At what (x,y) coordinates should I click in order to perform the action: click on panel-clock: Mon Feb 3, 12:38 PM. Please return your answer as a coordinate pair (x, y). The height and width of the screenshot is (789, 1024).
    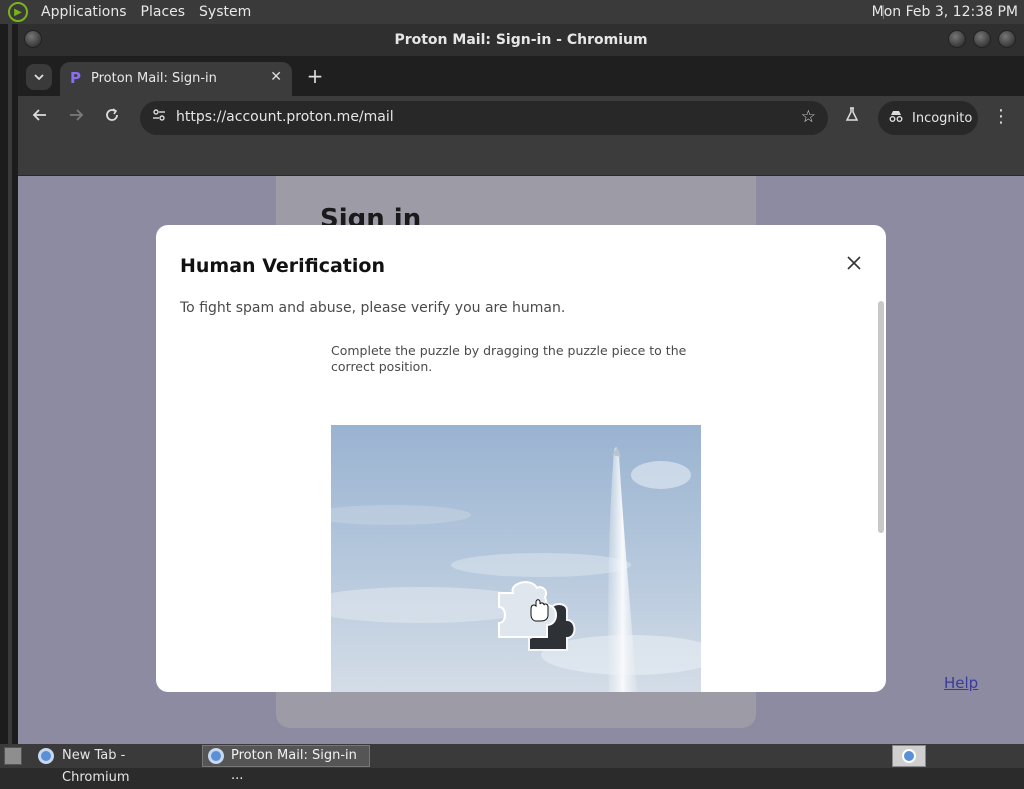
    Looking at the image, I should click on (945, 12).